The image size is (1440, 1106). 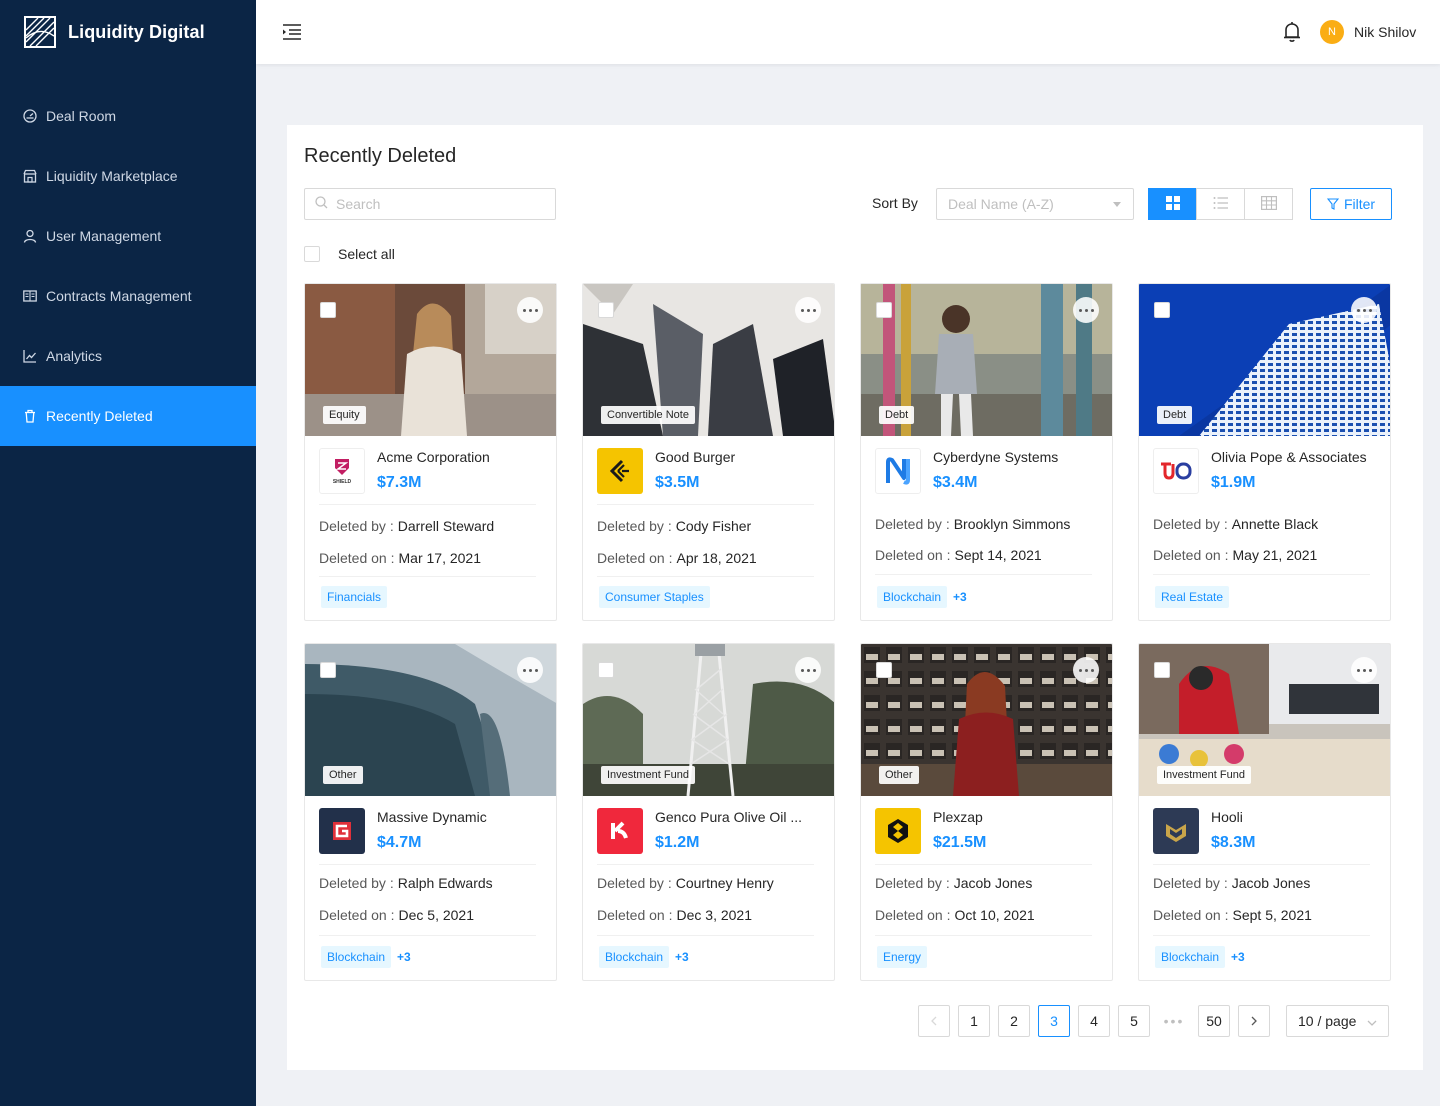 What do you see at coordinates (1351, 204) in the screenshot?
I see `filter-button: Filter` at bounding box center [1351, 204].